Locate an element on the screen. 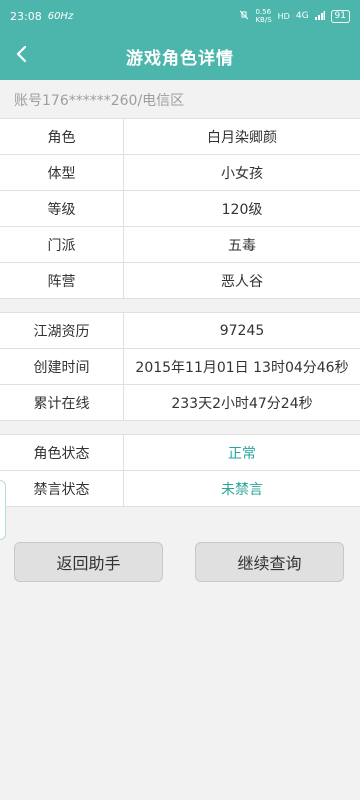  row-value: 白月染卿颜 is located at coordinates (242, 137).